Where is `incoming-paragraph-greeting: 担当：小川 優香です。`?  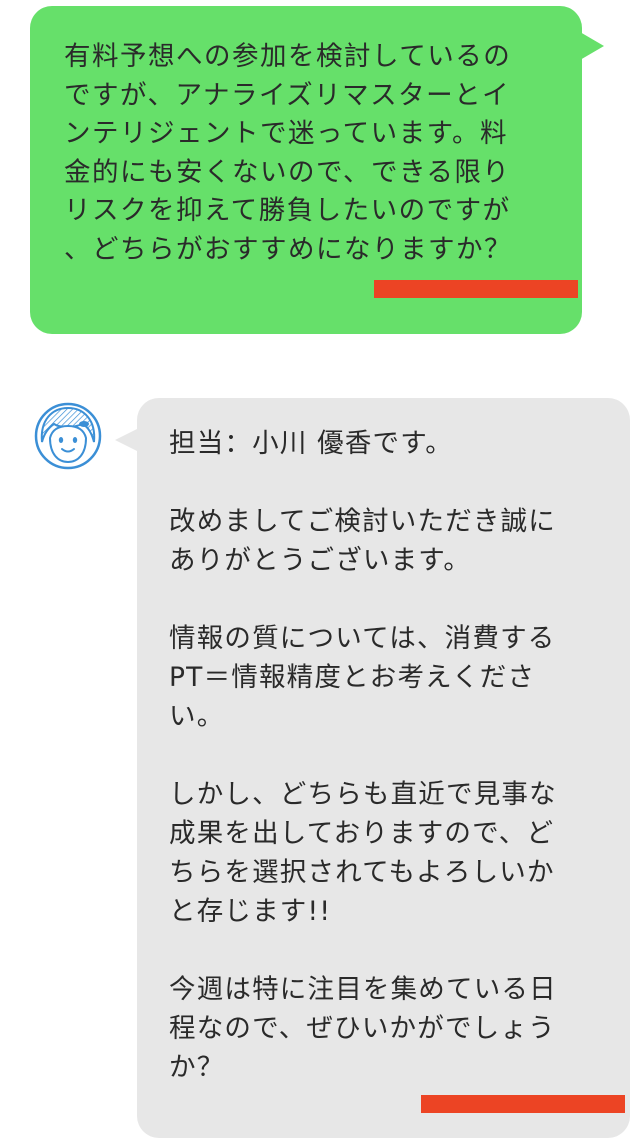
incoming-paragraph-greeting: 担当：小川 優香です。 is located at coordinates (311, 443).